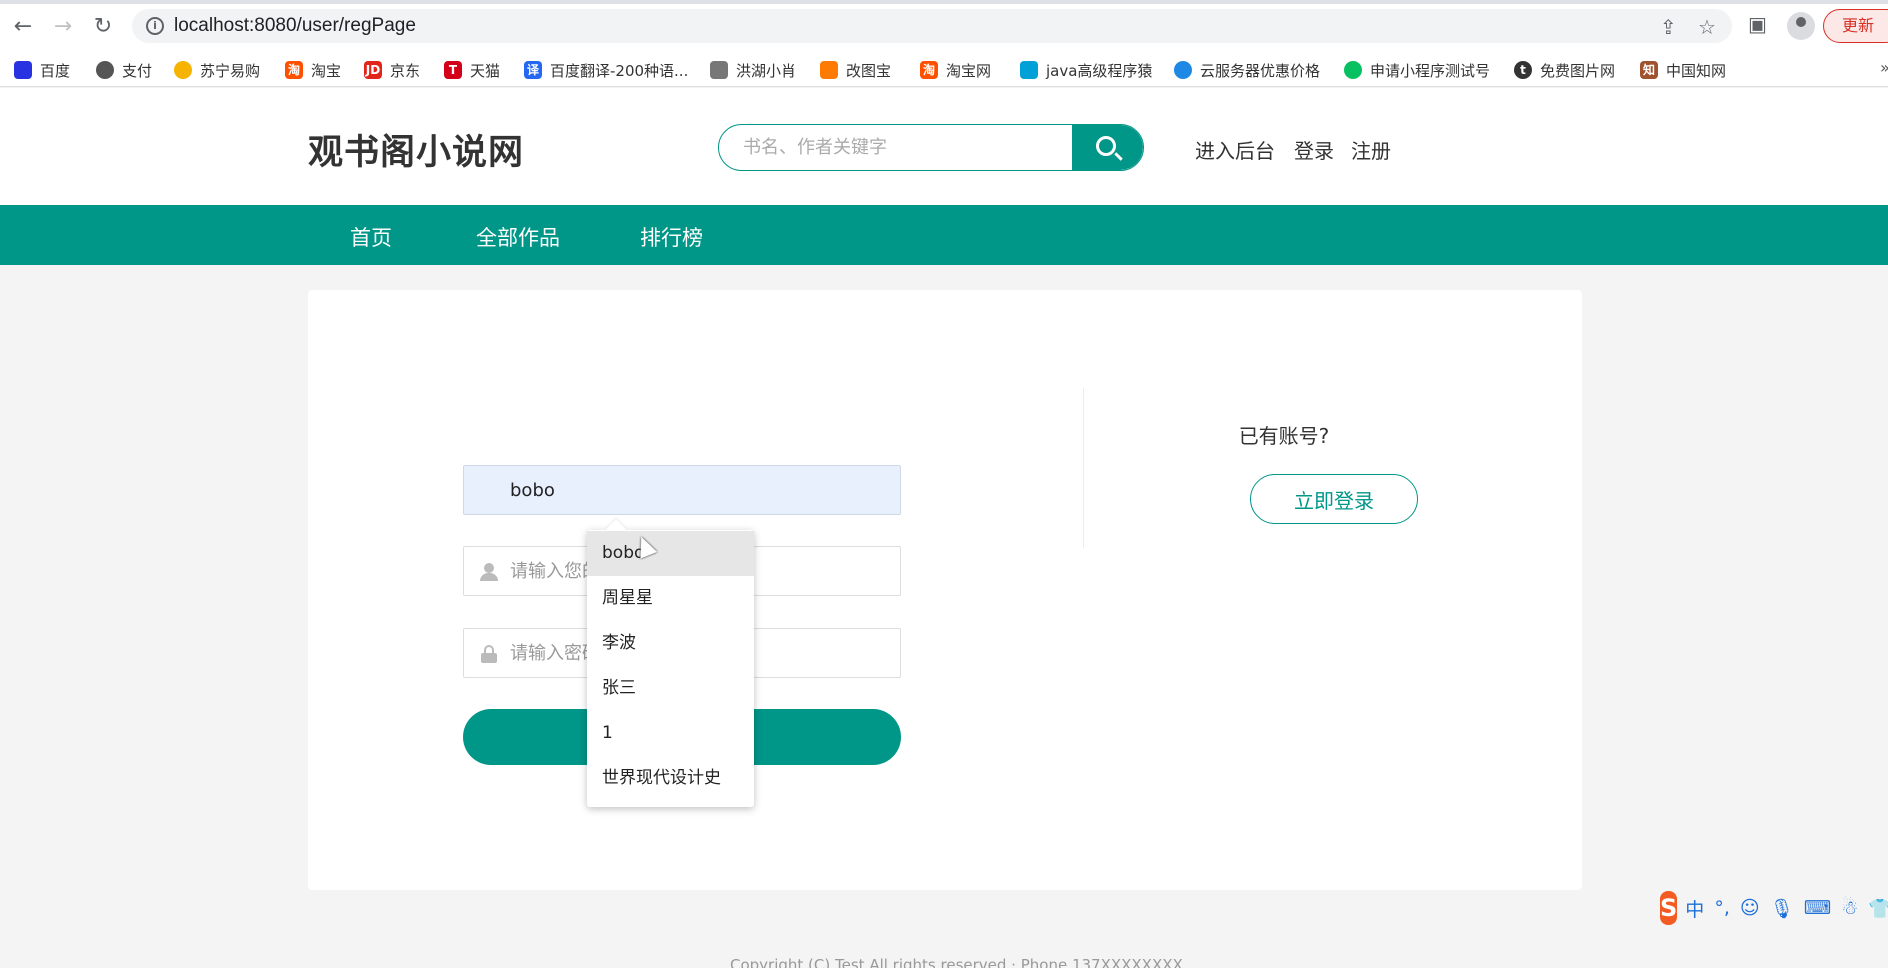 Image resolution: width=1888 pixels, height=968 pixels. Describe the element at coordinates (1668, 27) in the screenshot. I see `share-icon: ⇪` at that location.